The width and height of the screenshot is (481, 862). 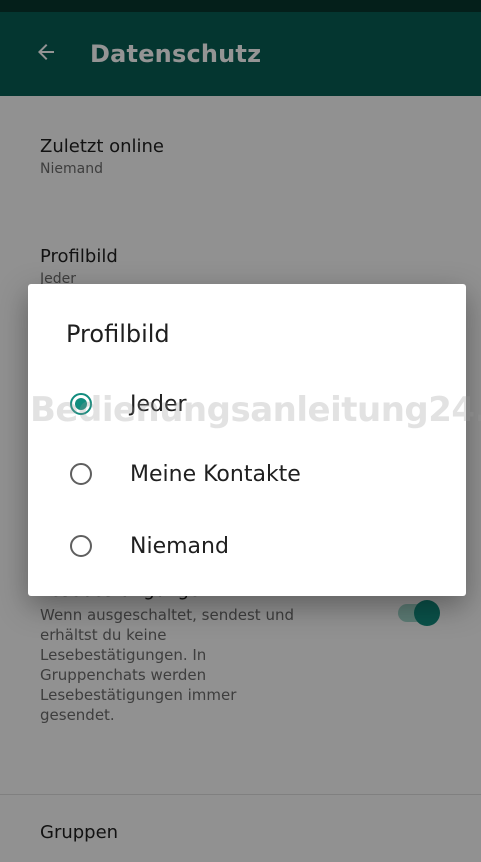 I want to click on radio-checked-icon, so click(x=81, y=404).